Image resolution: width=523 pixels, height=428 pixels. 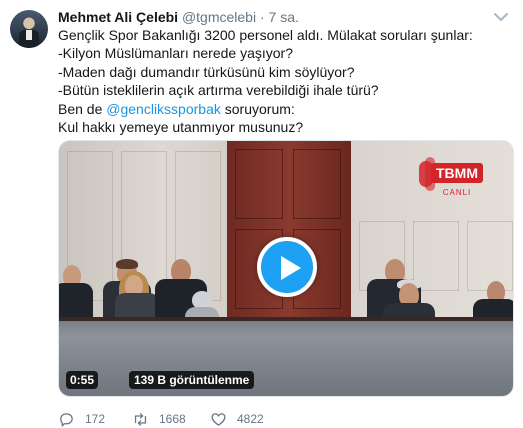 What do you see at coordinates (457, 173) in the screenshot?
I see `tbmm-logo-text: TBMM` at bounding box center [457, 173].